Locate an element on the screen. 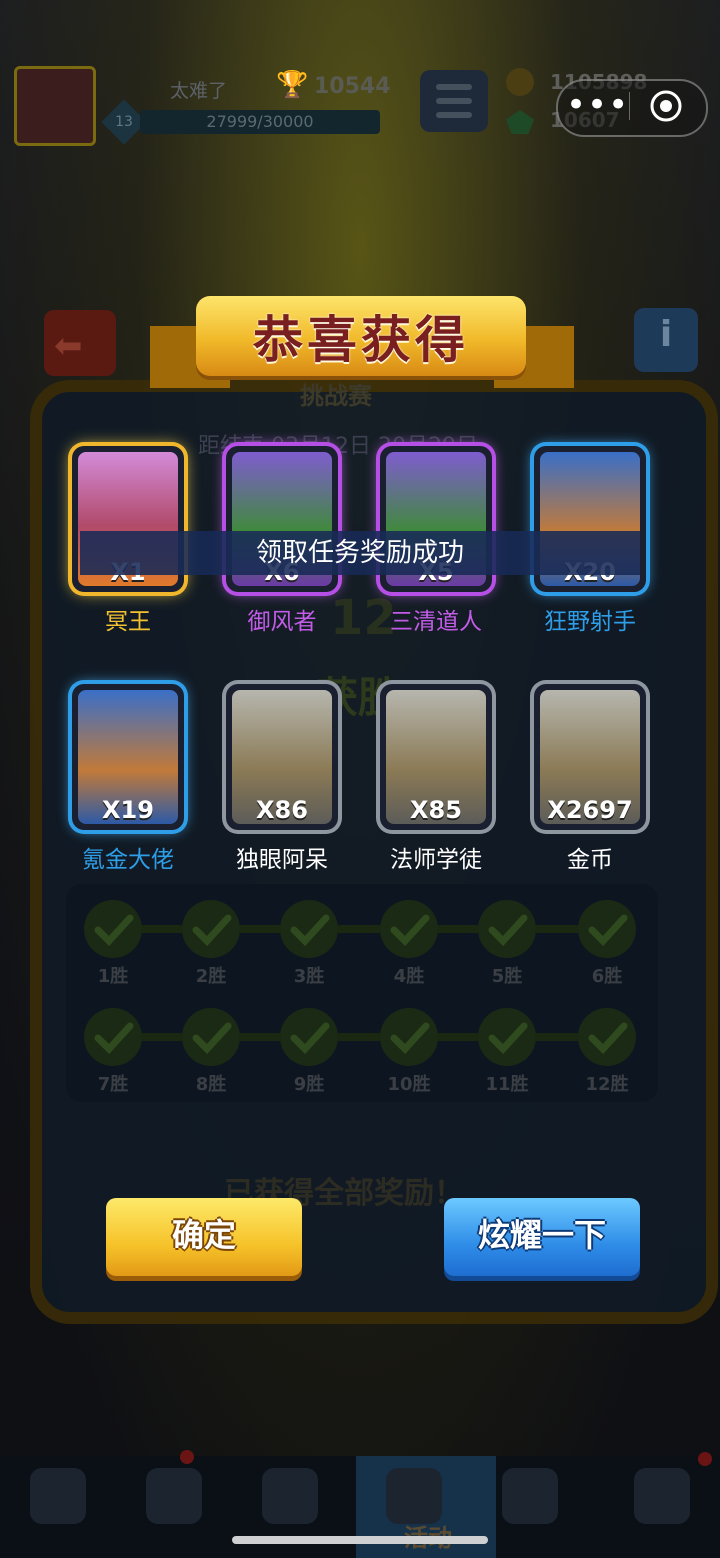  reward-name: 氪金大佬 is located at coordinates (128, 860).